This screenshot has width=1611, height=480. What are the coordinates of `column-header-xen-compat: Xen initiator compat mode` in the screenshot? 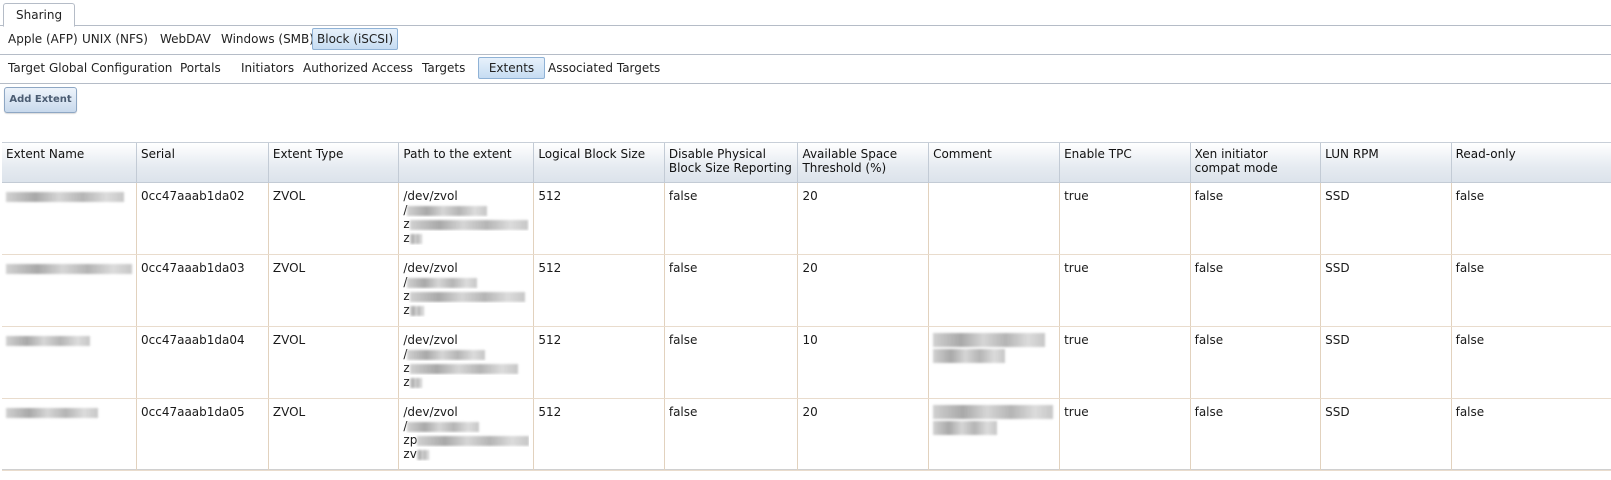 It's located at (1256, 163).